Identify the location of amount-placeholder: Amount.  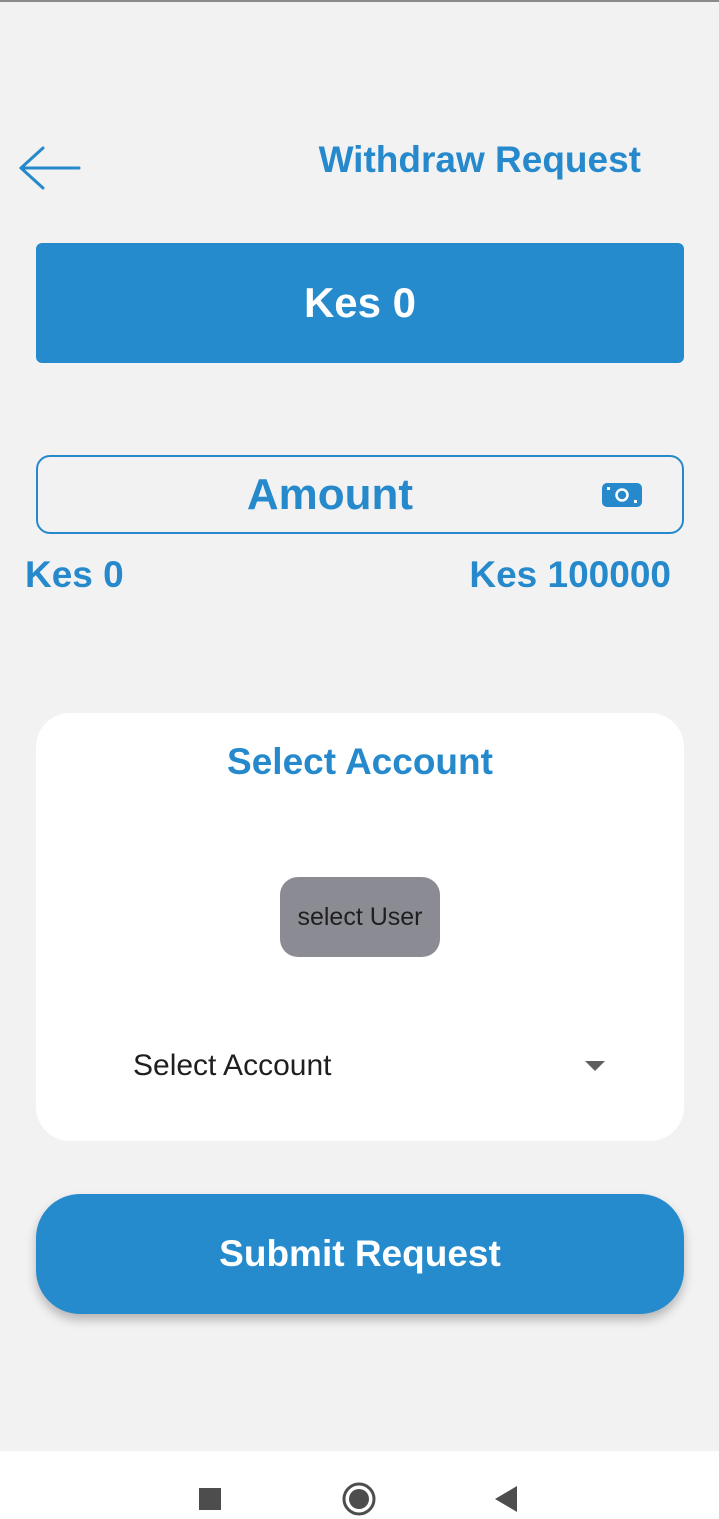
(330, 494).